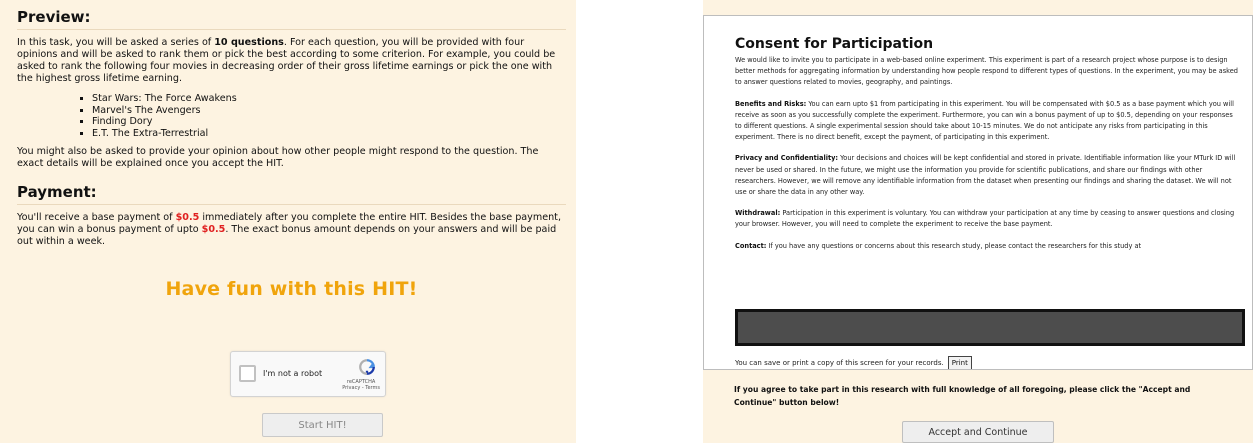  I want to click on recaptcha-label: I'm not a robot, so click(293, 373).